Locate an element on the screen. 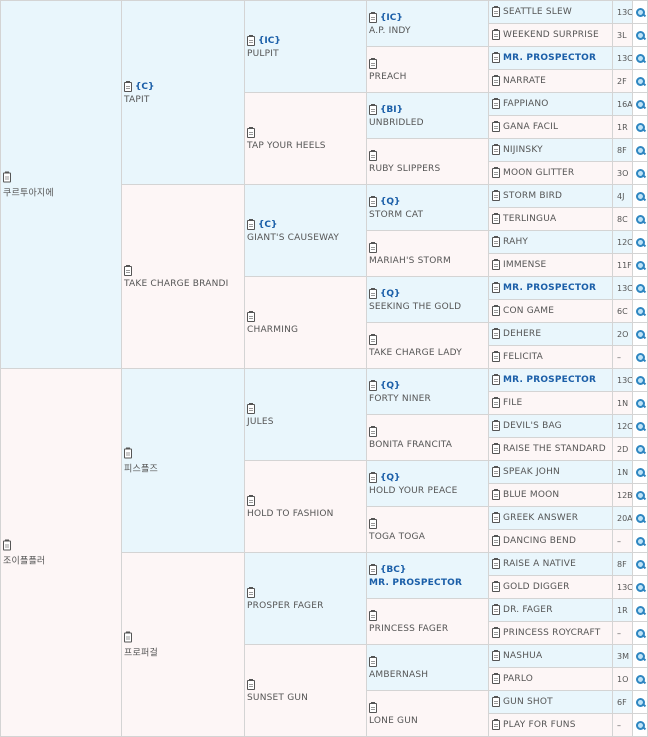 The width and height of the screenshot is (648, 737). horse-name: TERLINGUA is located at coordinates (529, 219).